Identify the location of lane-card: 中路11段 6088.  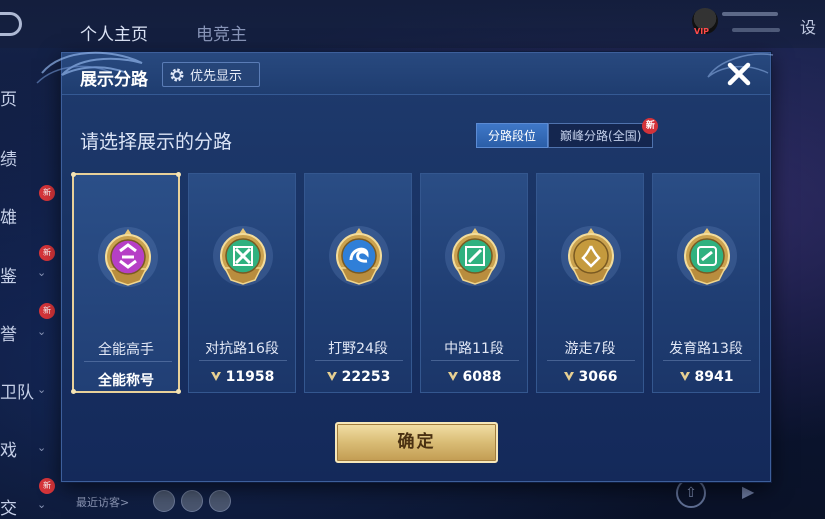
(474, 283).